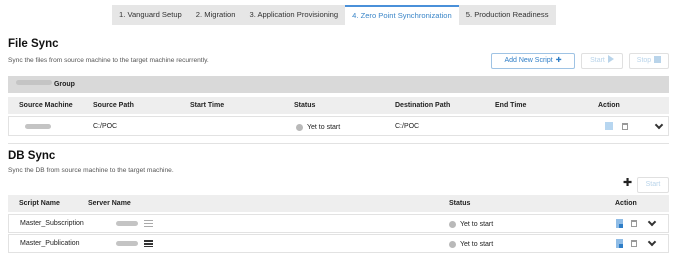 The height and width of the screenshot is (259, 678). What do you see at coordinates (150, 15) in the screenshot?
I see `tab-vanguard-setup: 1. Vanguard Setup` at bounding box center [150, 15].